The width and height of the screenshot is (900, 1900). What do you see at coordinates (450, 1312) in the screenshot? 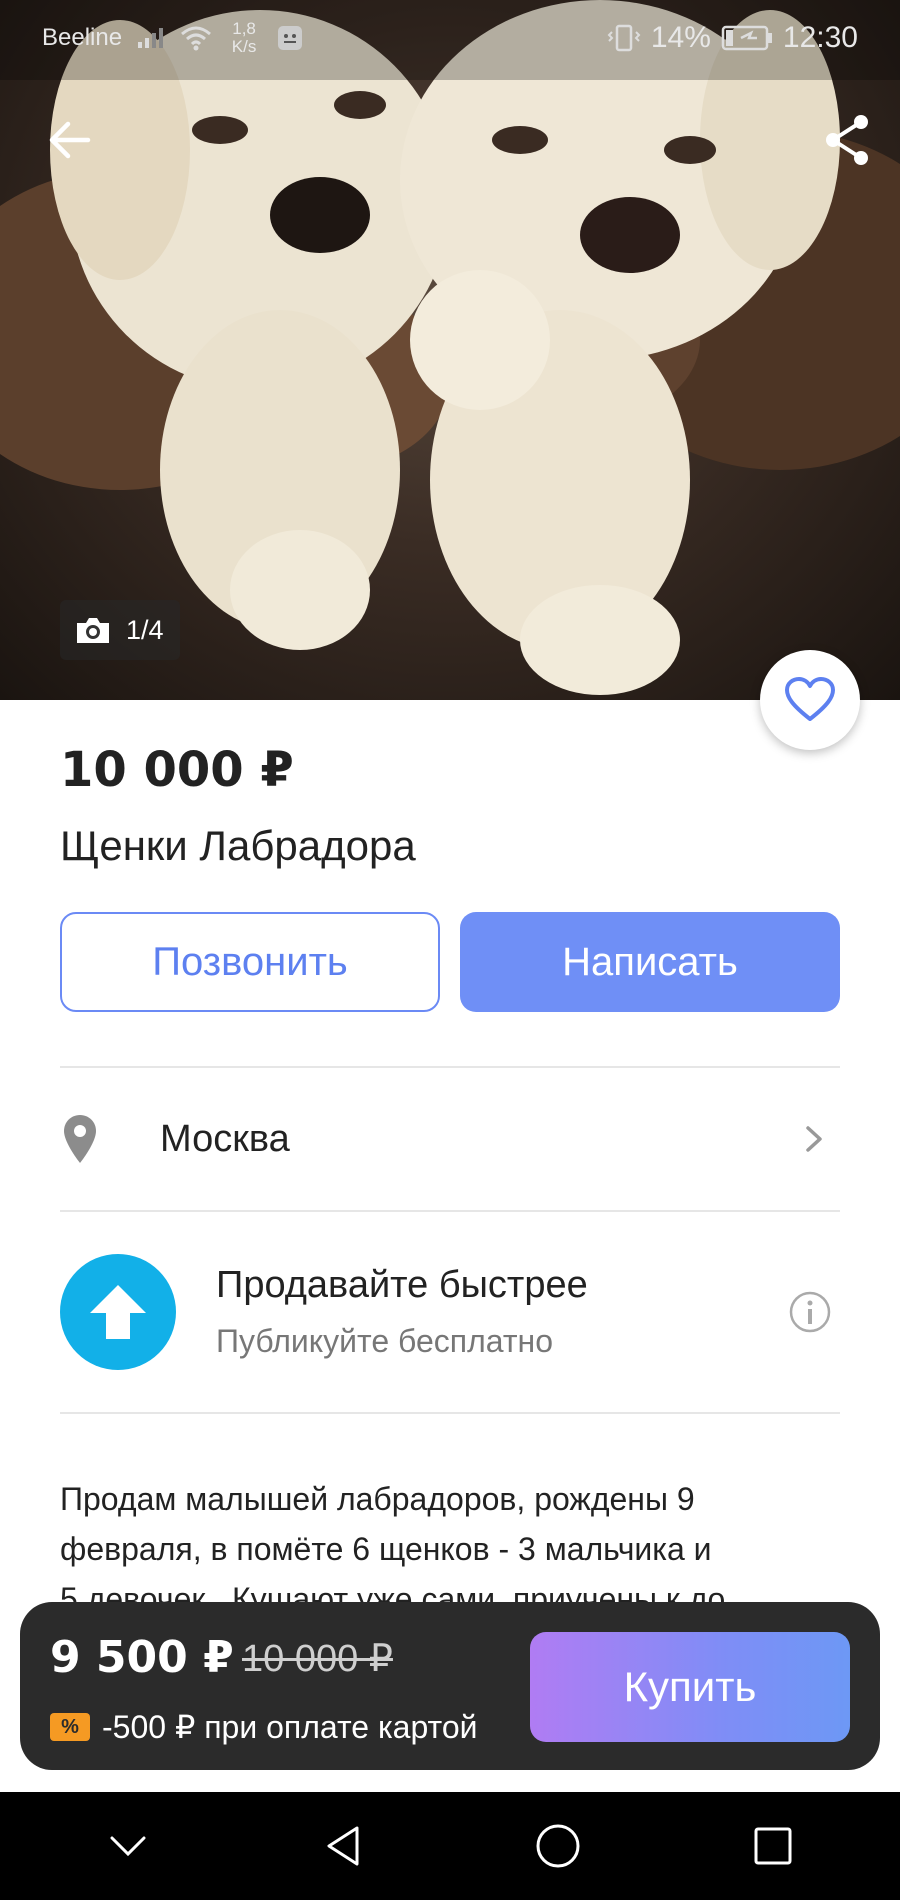
I see `promo-row: Продавайте быстрее Публикуйте бесплатно` at bounding box center [450, 1312].